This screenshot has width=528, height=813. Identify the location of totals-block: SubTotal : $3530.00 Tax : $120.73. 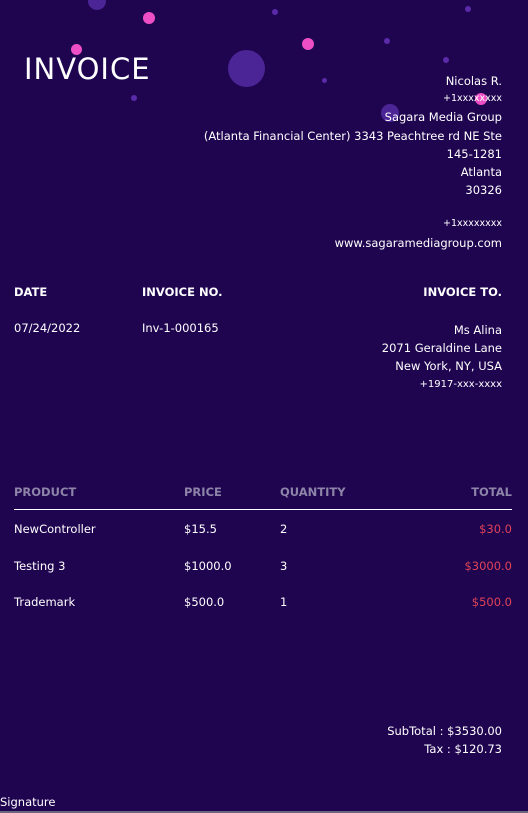
(444, 740).